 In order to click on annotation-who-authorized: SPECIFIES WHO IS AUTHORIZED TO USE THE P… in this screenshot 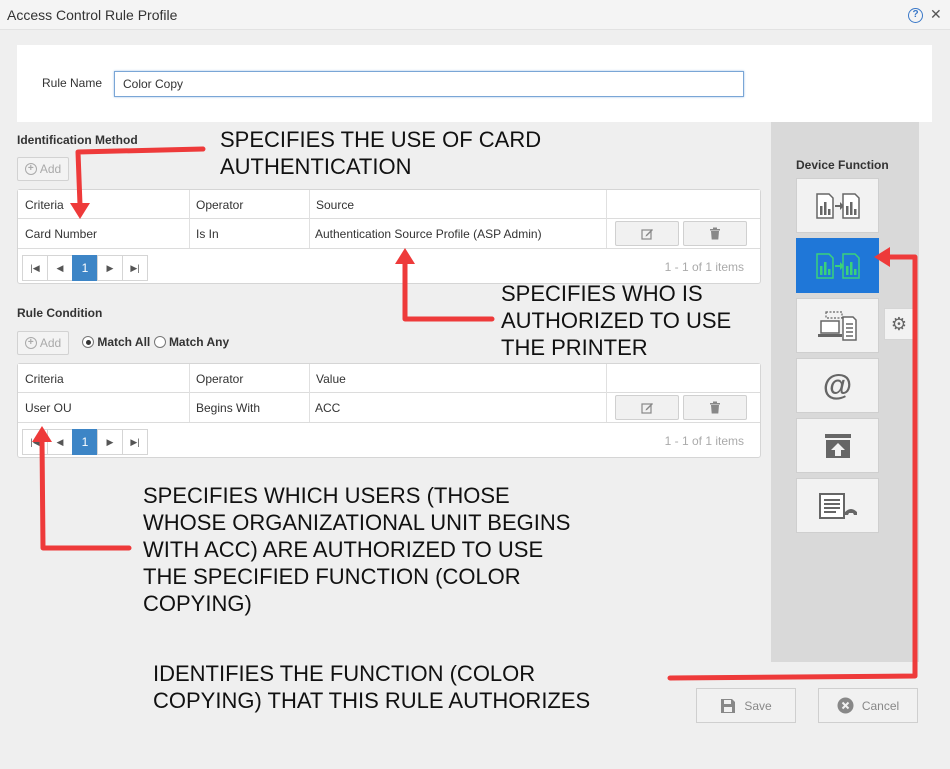, I will do `click(616, 320)`.